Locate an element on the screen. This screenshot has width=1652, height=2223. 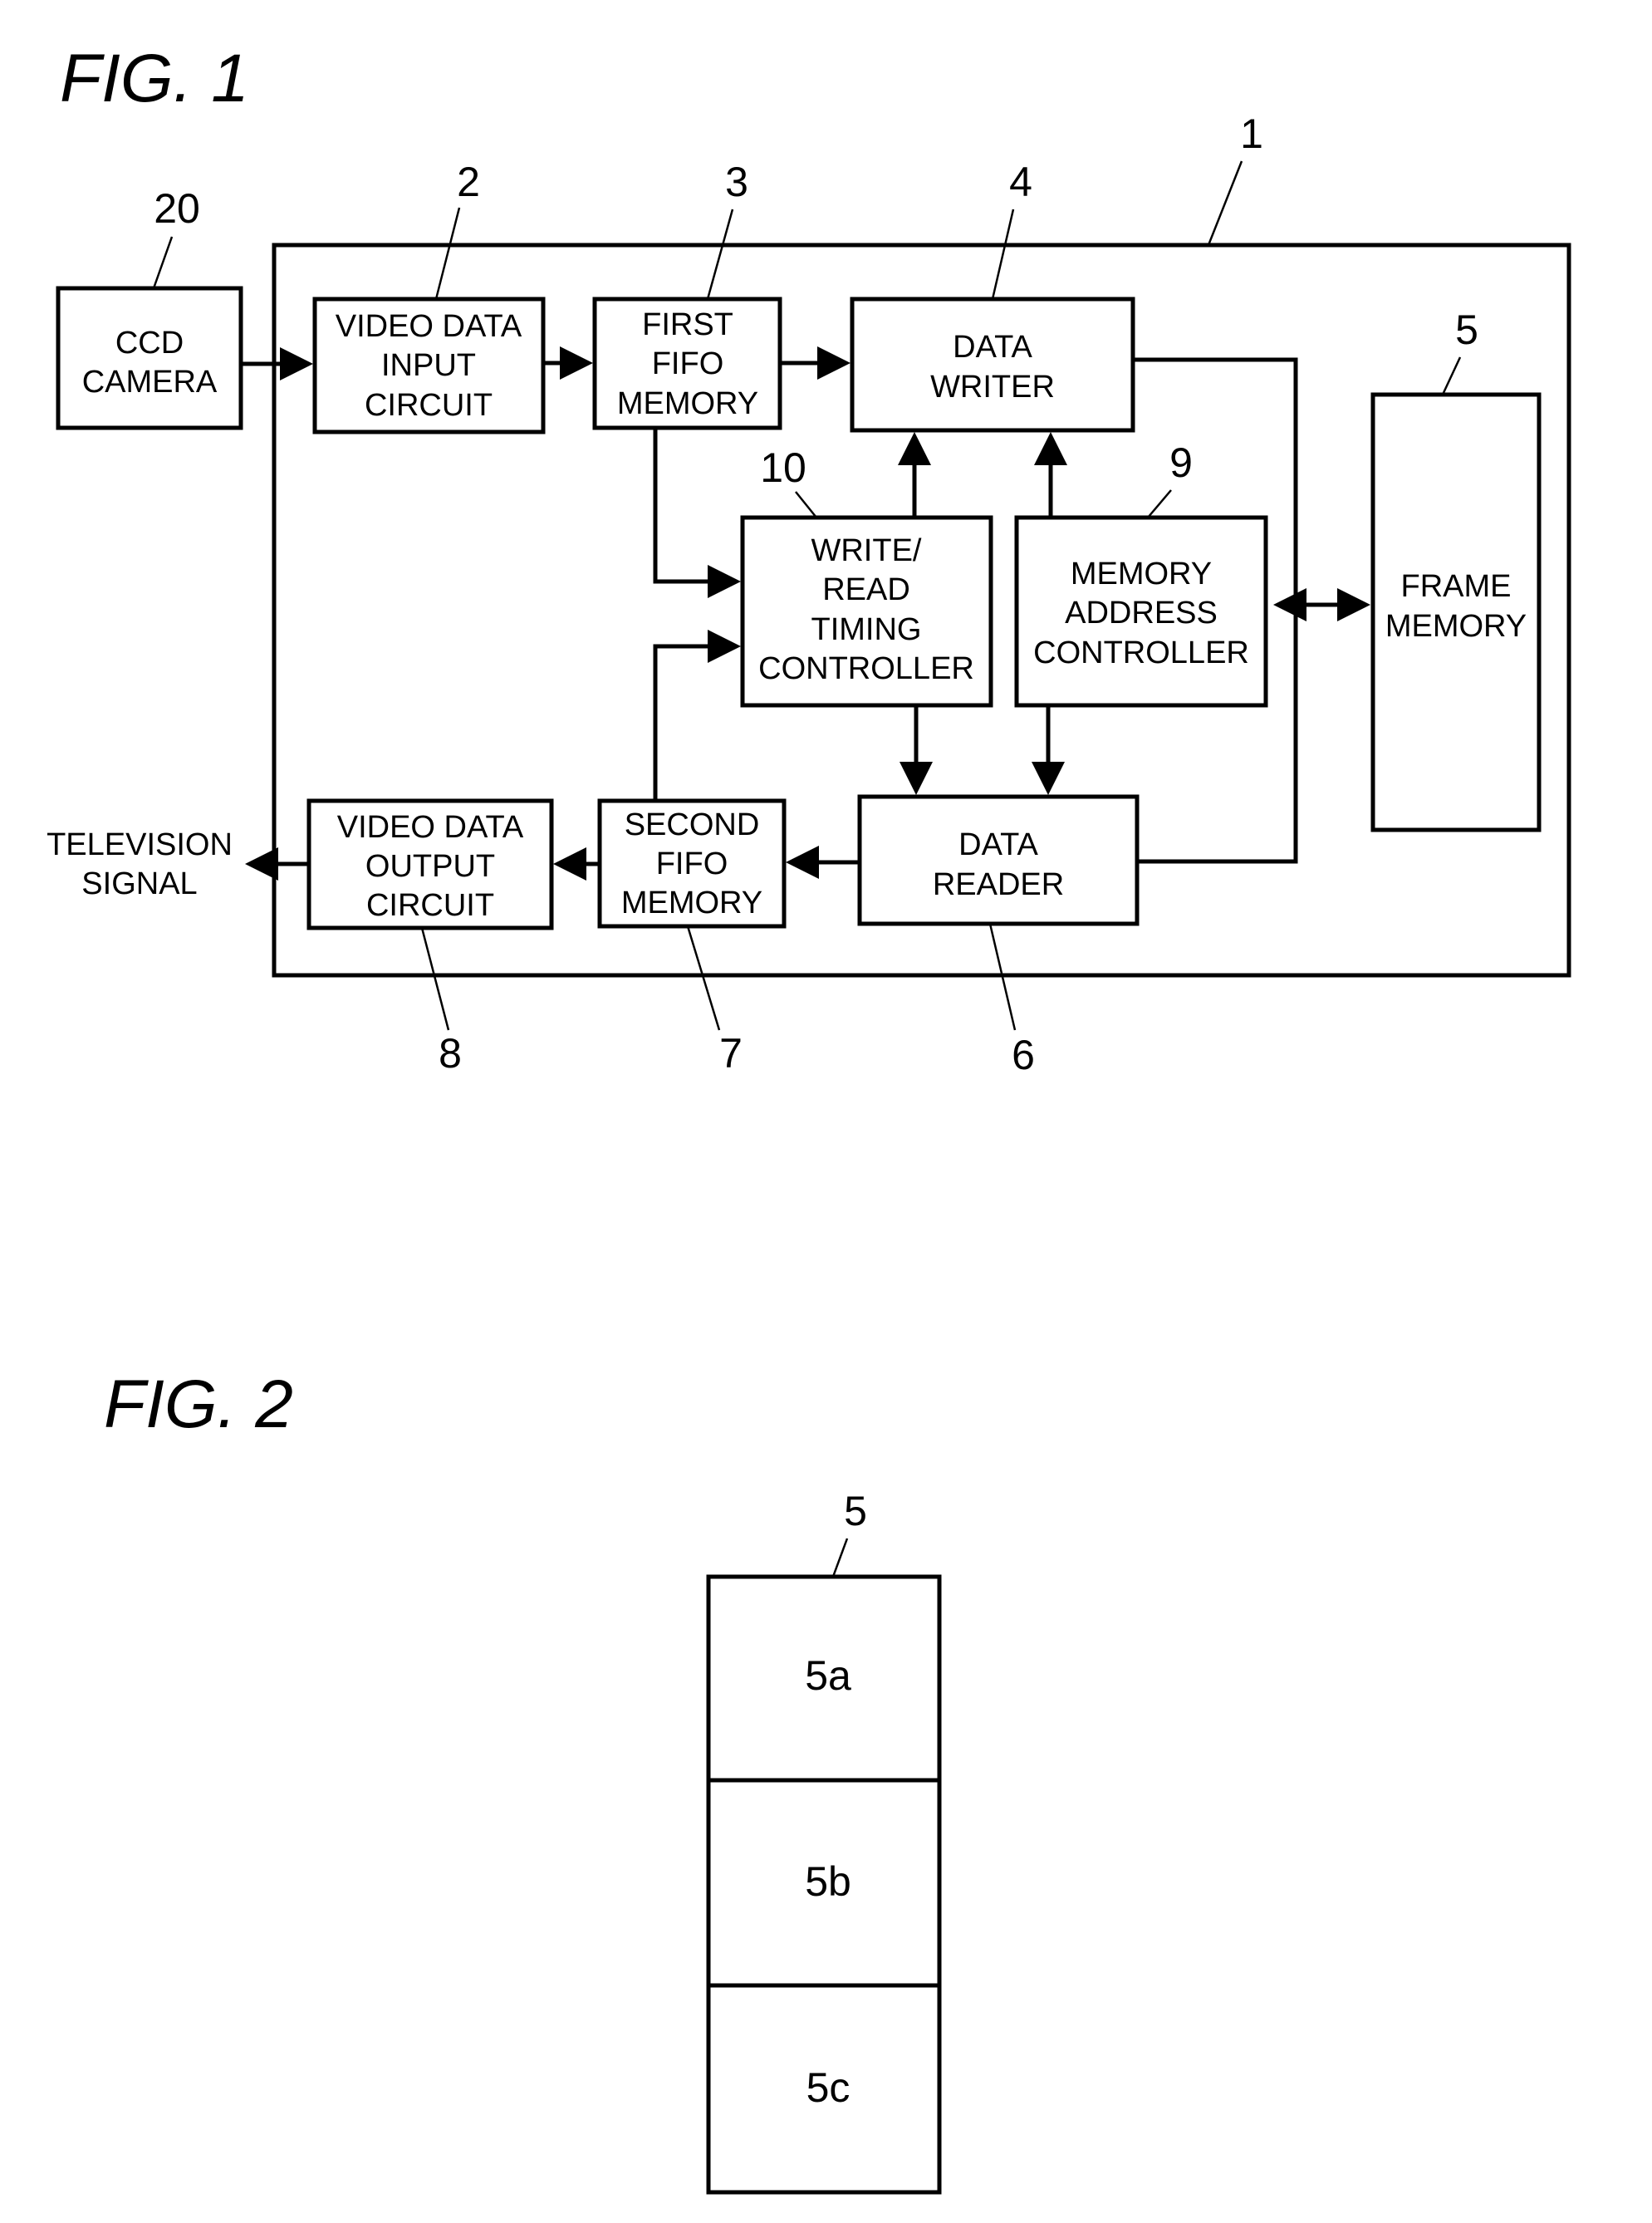
block-memory-address-controller: MEMORY ADDRESS CONTROLLER is located at coordinates (1141, 611).